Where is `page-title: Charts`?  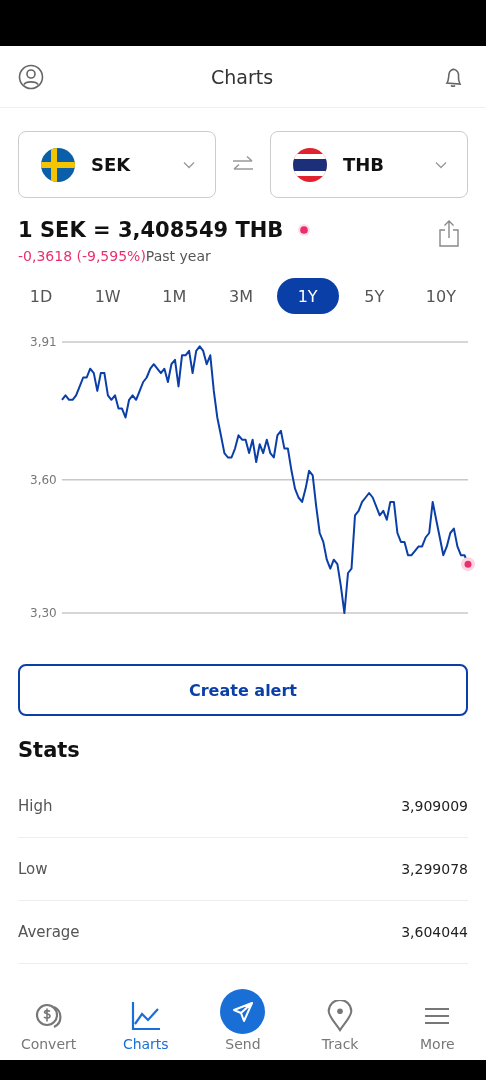 page-title: Charts is located at coordinates (242, 76).